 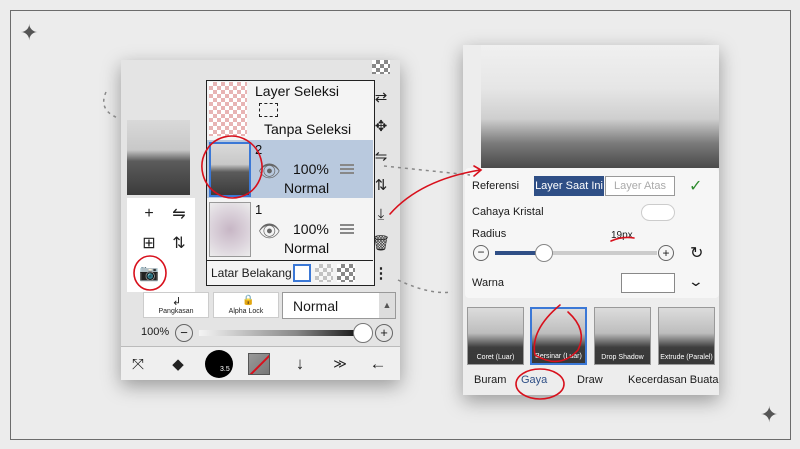 What do you see at coordinates (228, 109) in the screenshot?
I see `selection-thumbnail` at bounding box center [228, 109].